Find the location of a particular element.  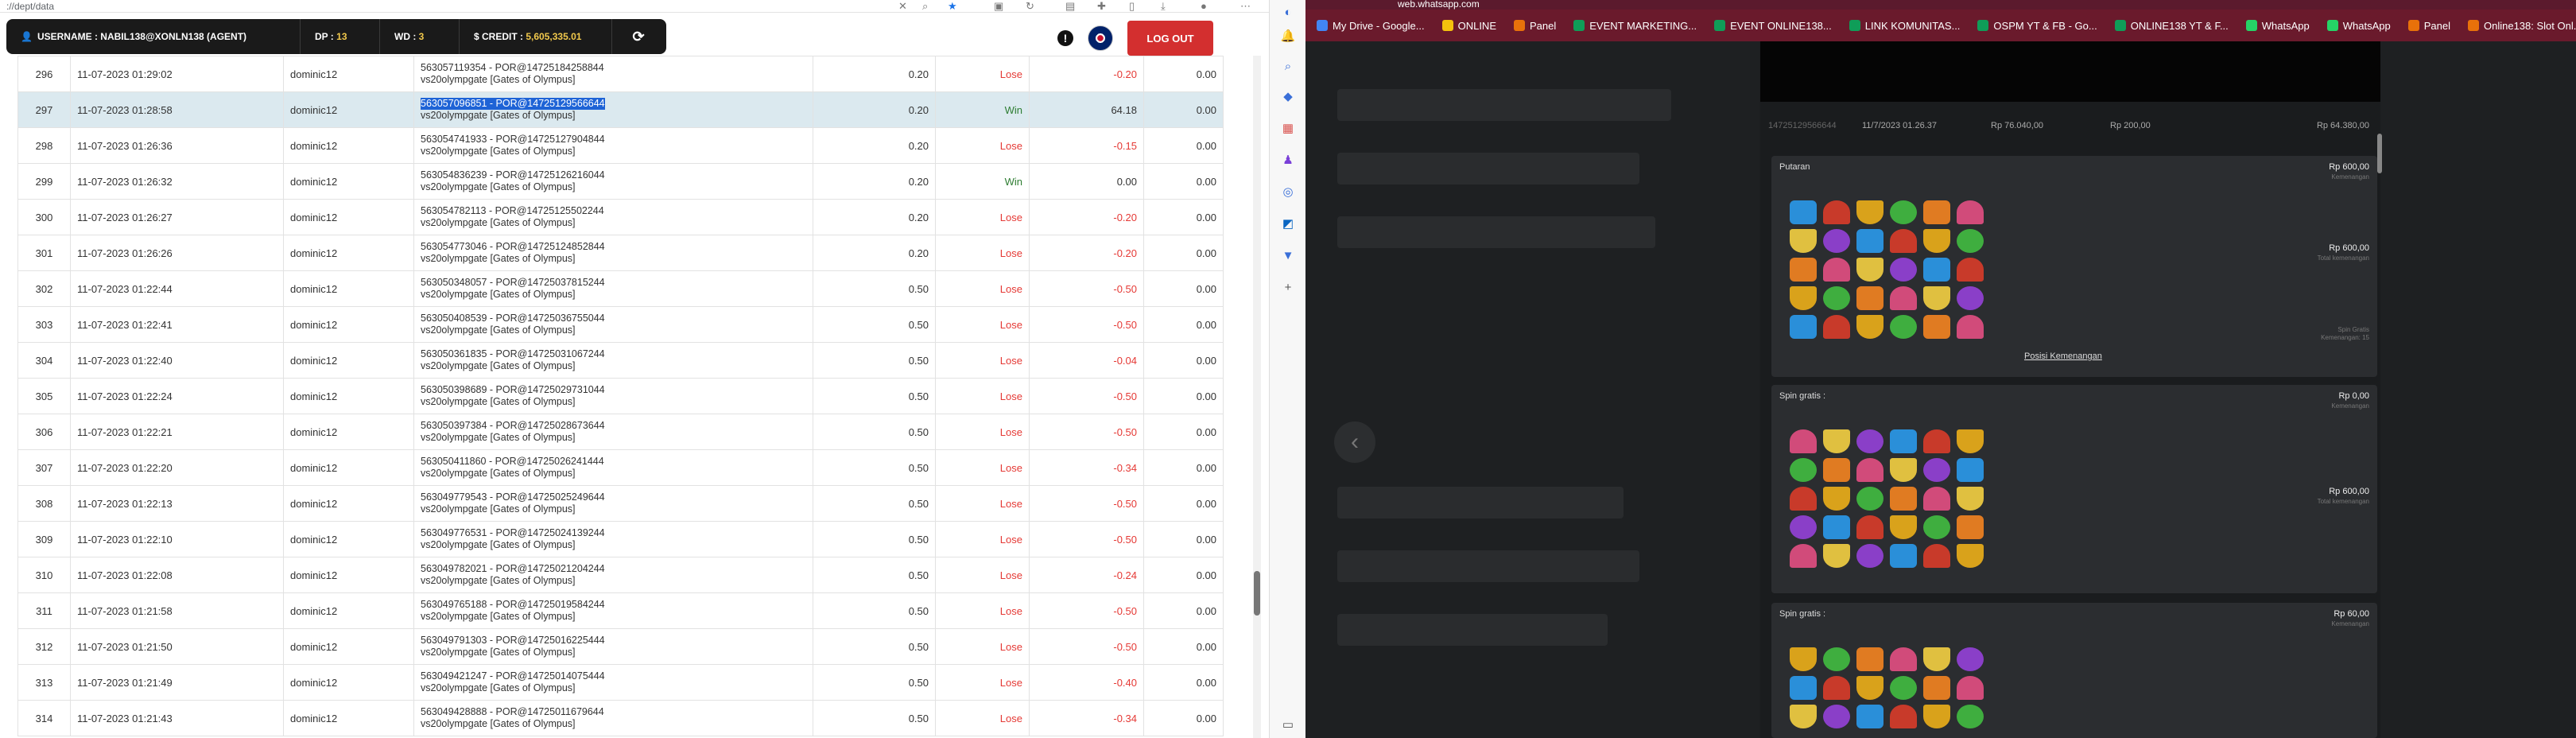

transaction-id: 563049776531 - POR@14725024139244 is located at coordinates (613, 533).